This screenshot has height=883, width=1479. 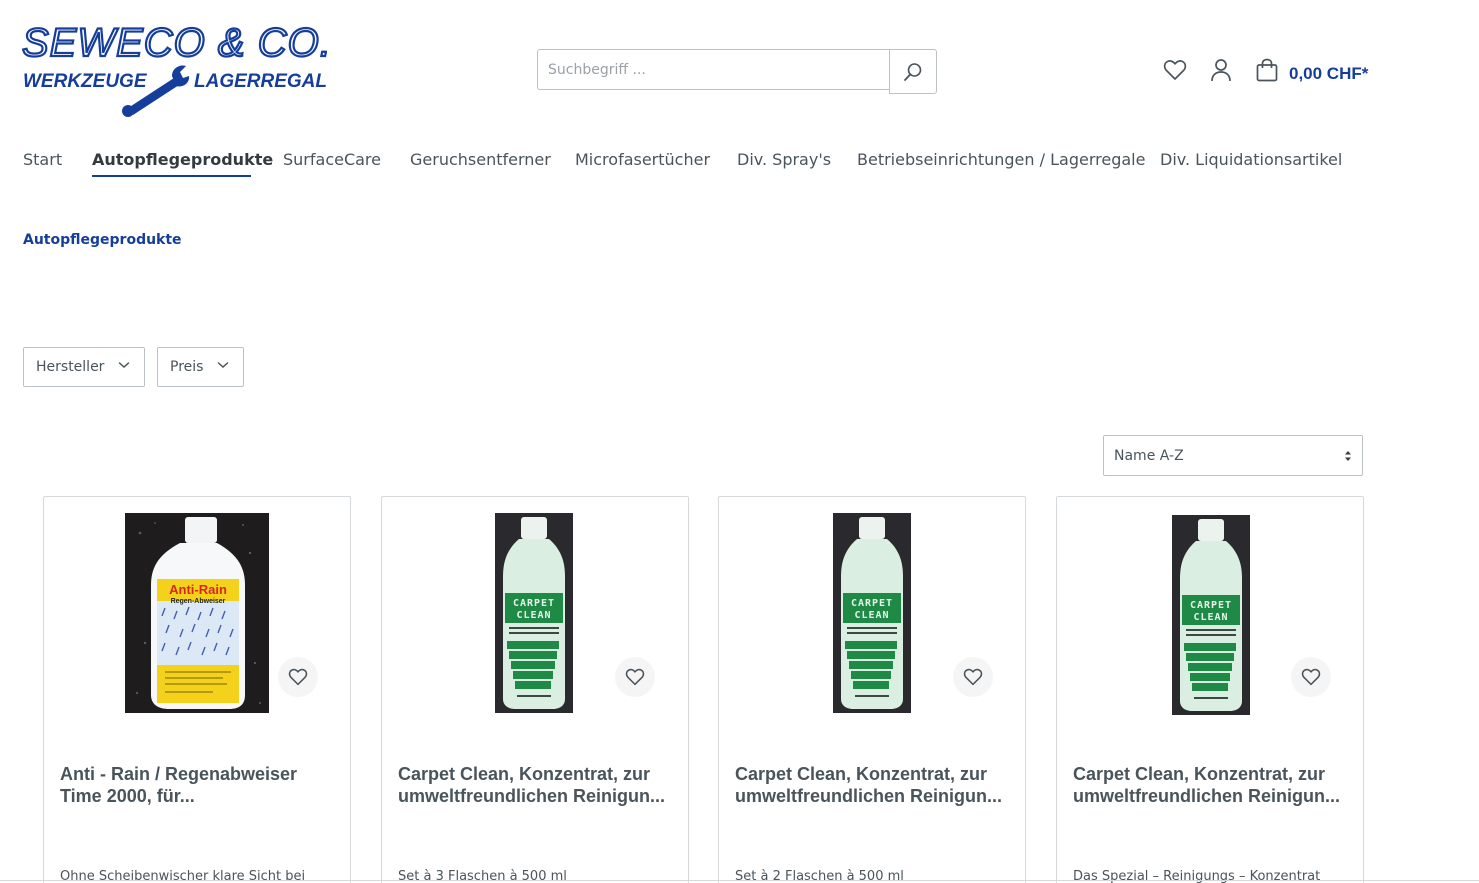 What do you see at coordinates (42, 159) in the screenshot?
I see `nav-item-start: Start` at bounding box center [42, 159].